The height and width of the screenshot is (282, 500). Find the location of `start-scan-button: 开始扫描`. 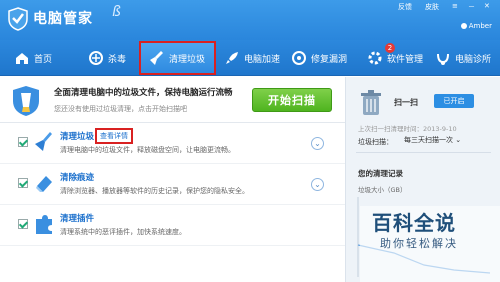

start-scan-button: 开始扫描 is located at coordinates (292, 100).